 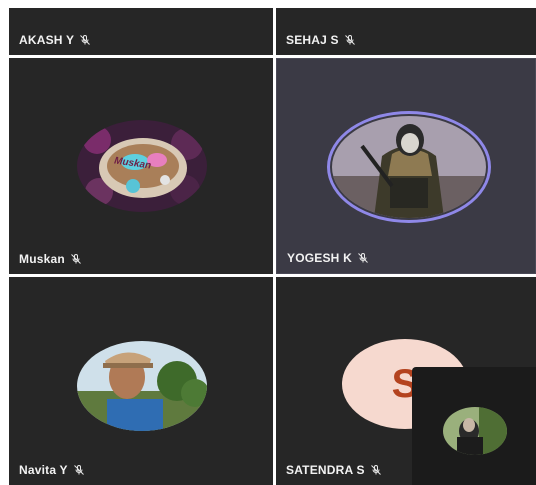 I want to click on self-photo-avatar, so click(x=475, y=431).